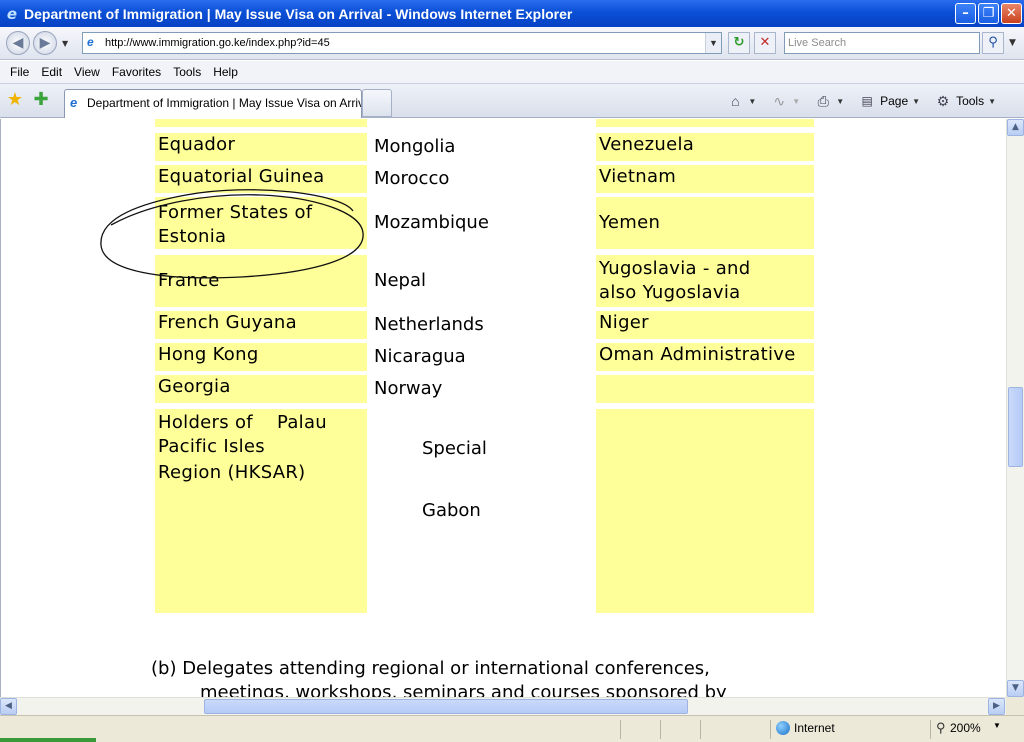  I want to click on refresh-button: ↻, so click(739, 43).